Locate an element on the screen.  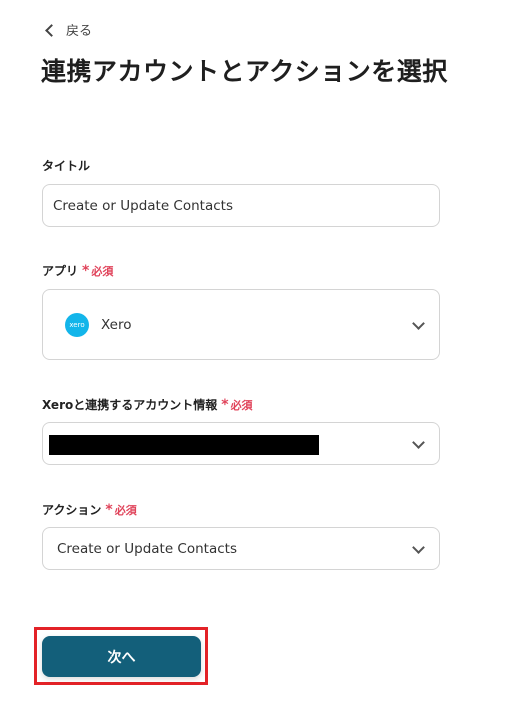
account-label-text: Xeroと連携するアカウント情報 is located at coordinates (130, 405).